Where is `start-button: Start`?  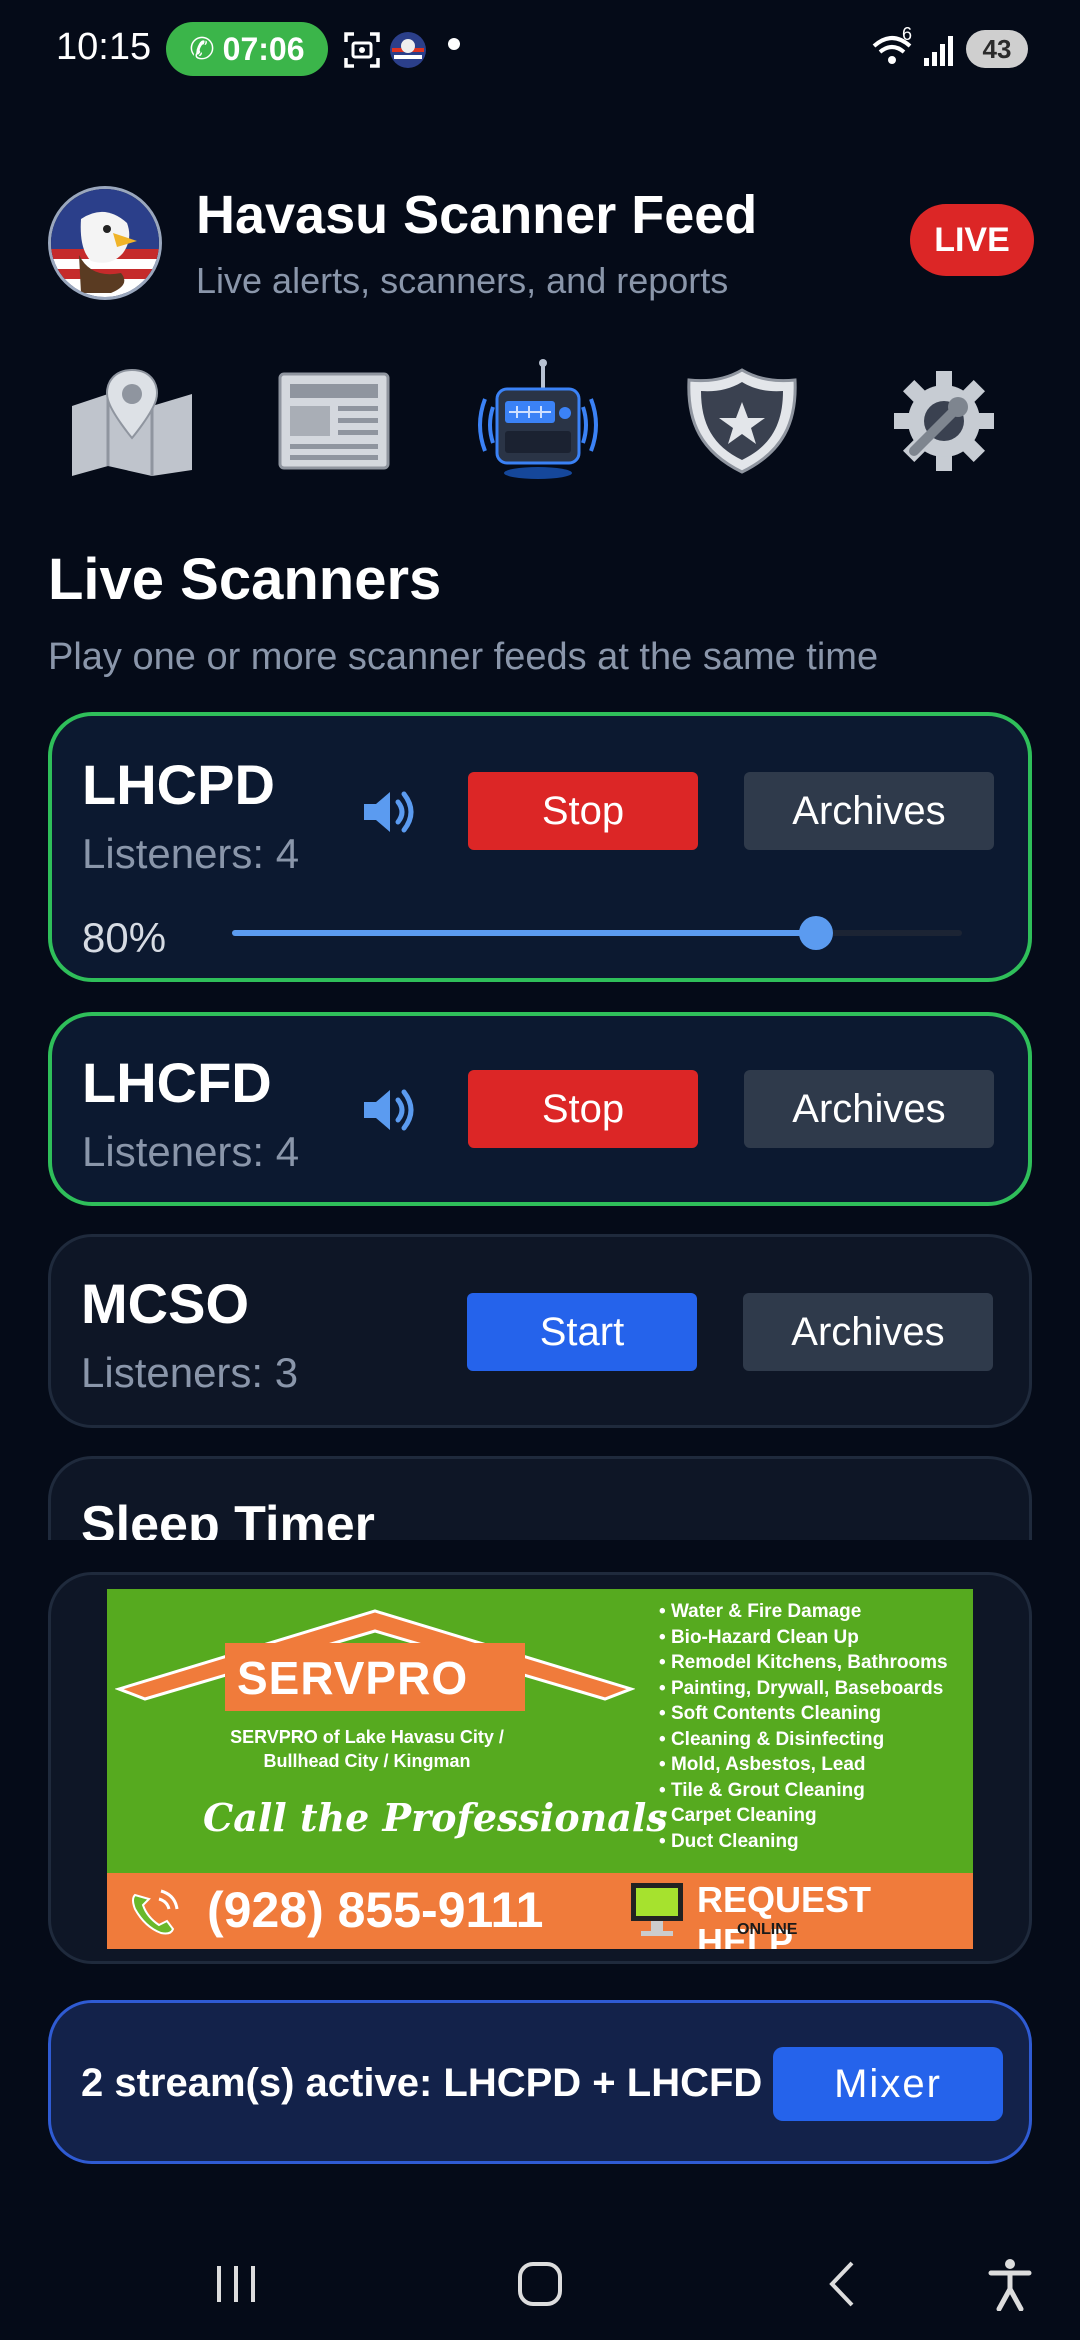
start-button: Start is located at coordinates (582, 1332).